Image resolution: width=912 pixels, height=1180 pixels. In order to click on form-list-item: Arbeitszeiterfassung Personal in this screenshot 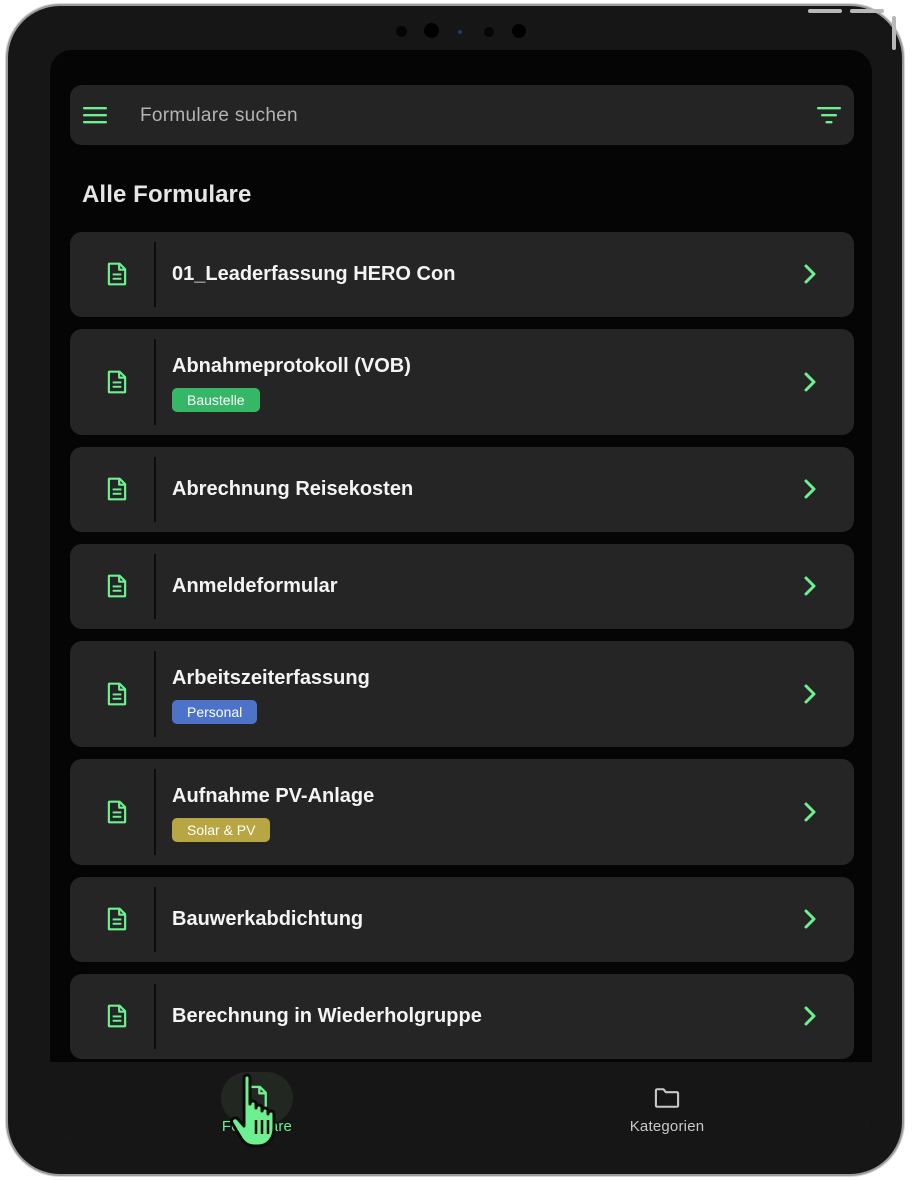, I will do `click(462, 694)`.